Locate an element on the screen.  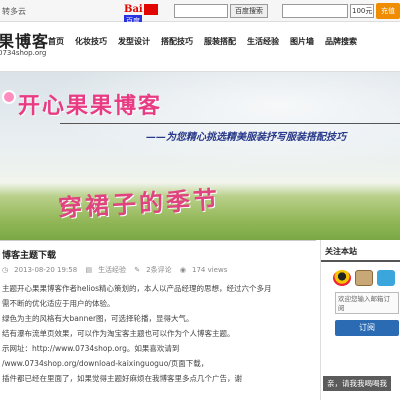
subscribe-email-input: 欢迎您输入邮箱订阅 is located at coordinates (367, 303).